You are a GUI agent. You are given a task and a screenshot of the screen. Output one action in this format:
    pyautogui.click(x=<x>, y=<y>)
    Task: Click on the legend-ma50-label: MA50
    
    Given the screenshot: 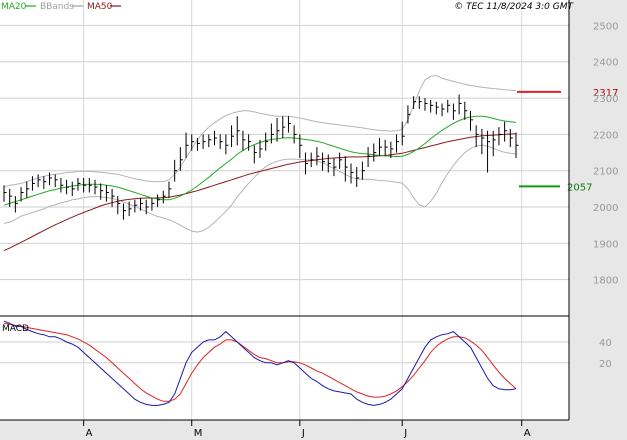 What is the action you would take?
    pyautogui.click(x=100, y=7)
    